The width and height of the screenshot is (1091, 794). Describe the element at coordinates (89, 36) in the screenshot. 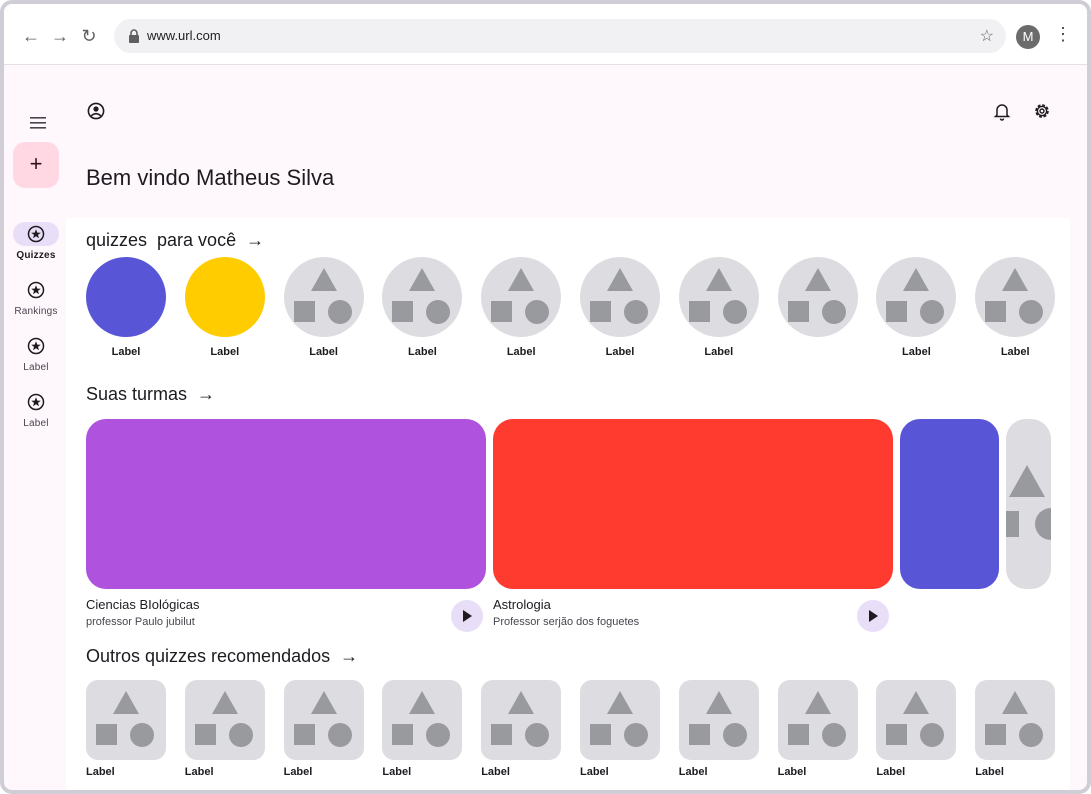

I see `reload-icon: ↻` at that location.